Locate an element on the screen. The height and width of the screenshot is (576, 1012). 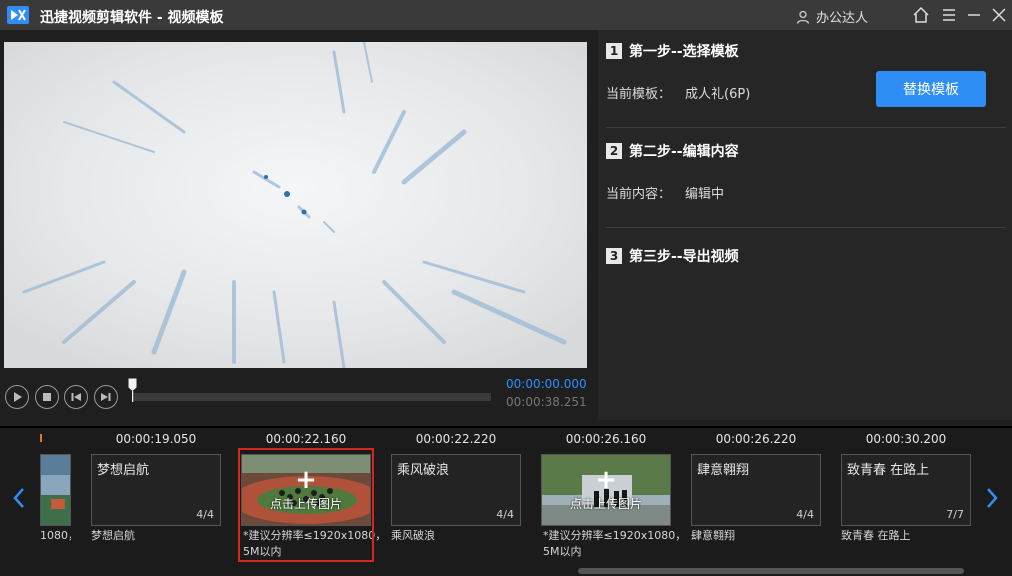
step-1-heading: 1 第一步--选择模板 is located at coordinates (672, 51).